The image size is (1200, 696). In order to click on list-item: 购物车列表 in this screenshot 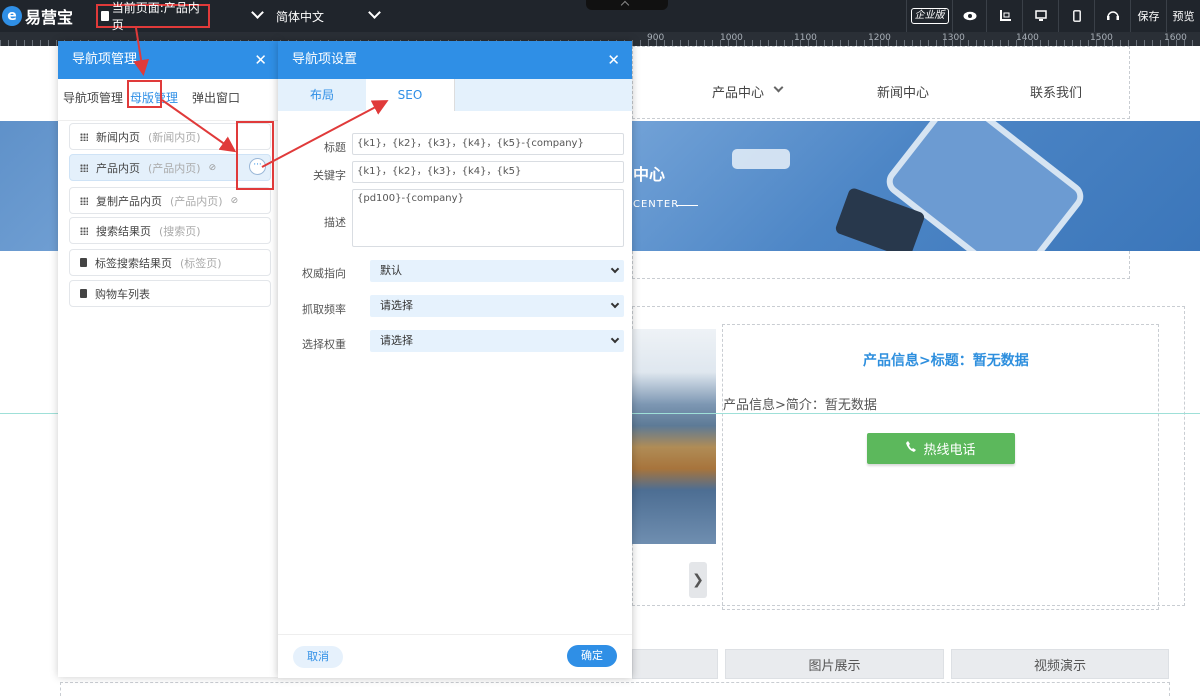, I will do `click(170, 293)`.